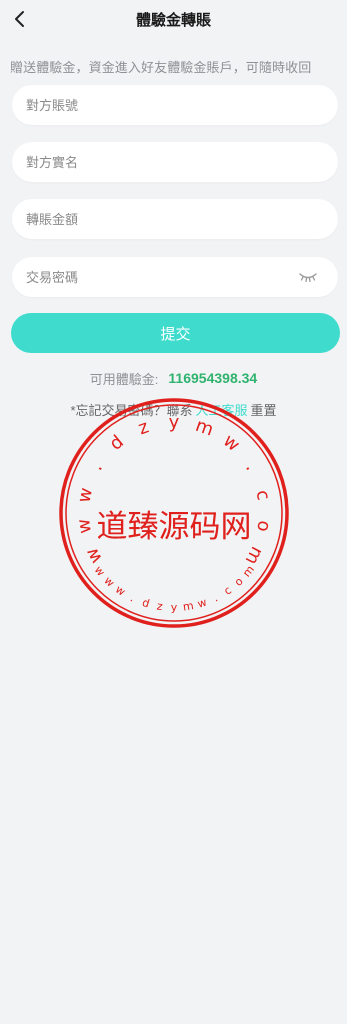  I want to click on amount-input, so click(175, 219).